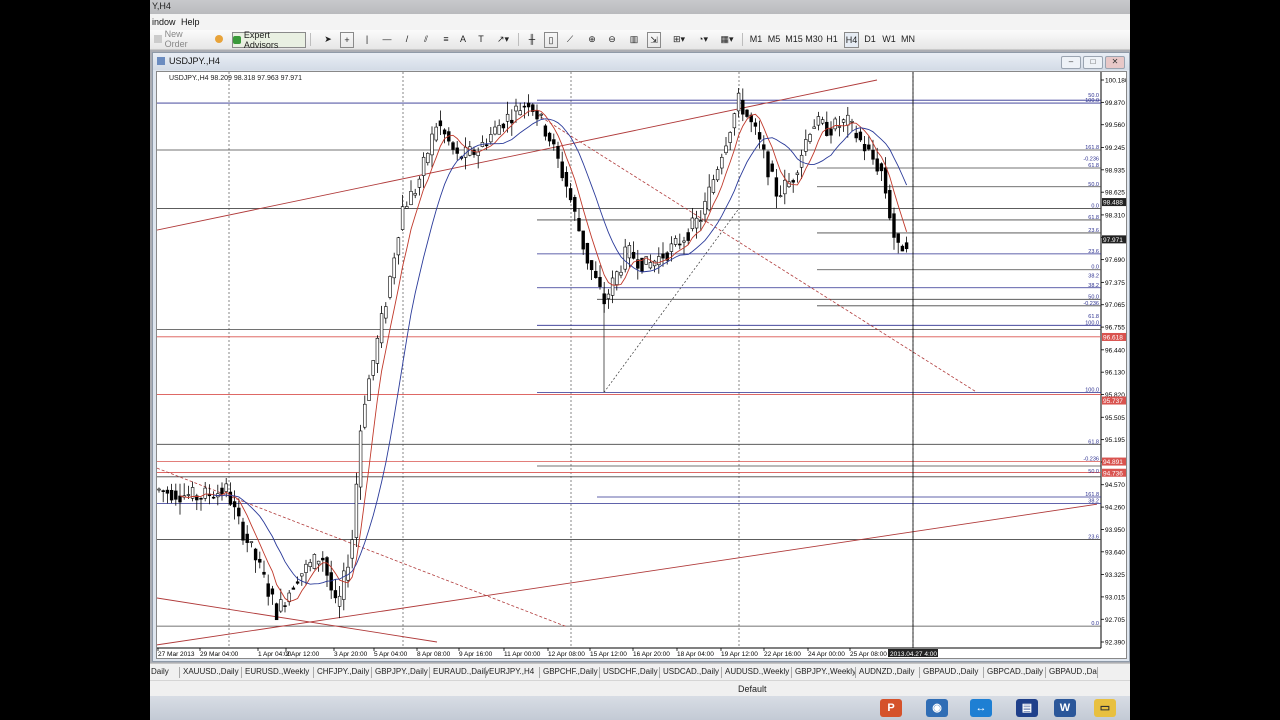 The height and width of the screenshot is (720, 1280). What do you see at coordinates (950, 671) in the screenshot?
I see `symbol-tab: GBPAUD.,Daily` at bounding box center [950, 671].